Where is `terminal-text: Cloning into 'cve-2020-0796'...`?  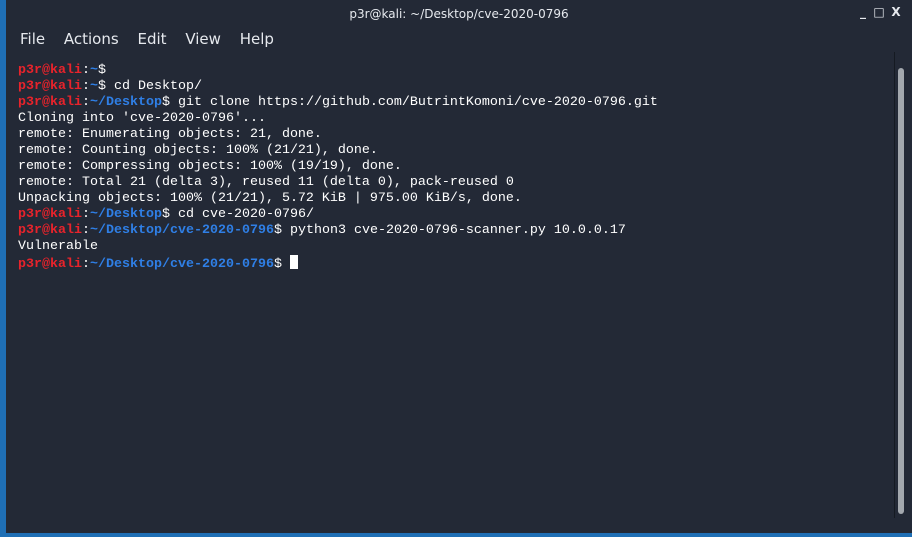 terminal-text: Cloning into 'cve-2020-0796'... is located at coordinates (142, 118).